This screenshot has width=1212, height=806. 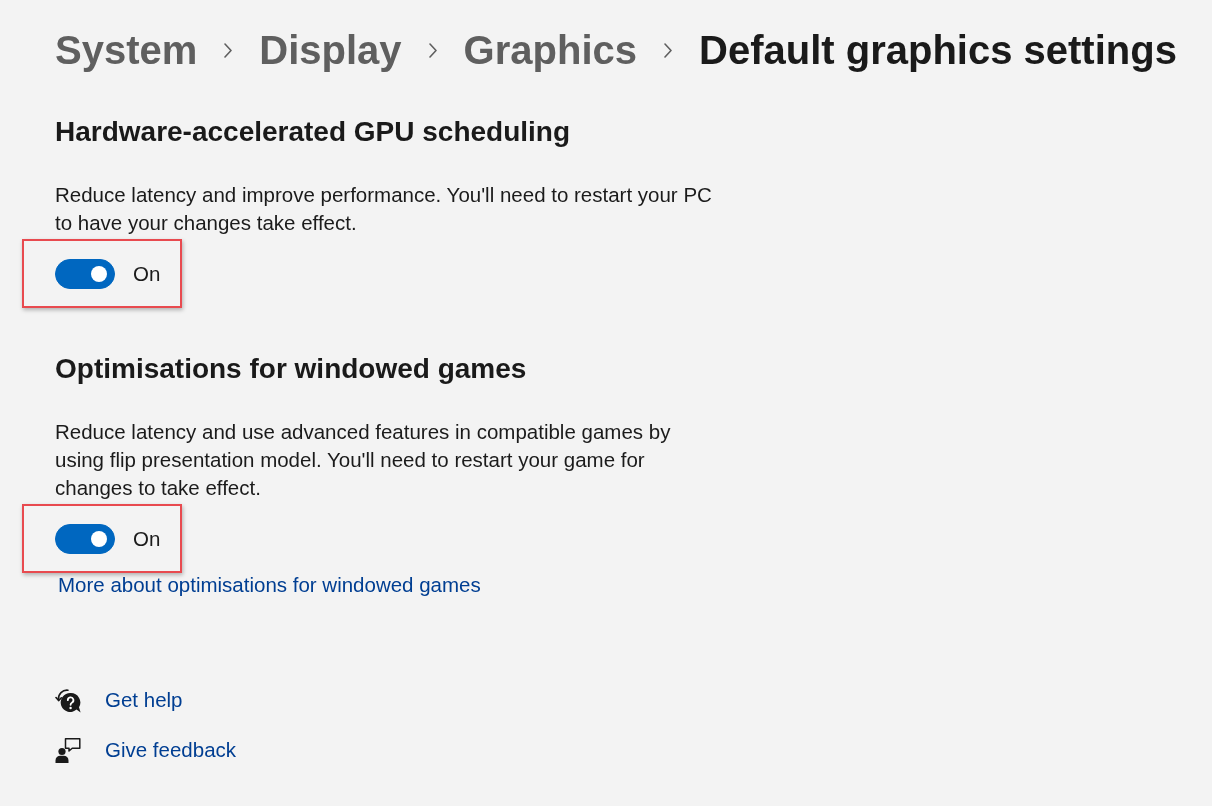 What do you see at coordinates (363, 460) in the screenshot?
I see `setting-description: Reduce latency and use advanced features in compatible games by using flip presentation model. You'll need to restart your game for changes to take effect.` at bounding box center [363, 460].